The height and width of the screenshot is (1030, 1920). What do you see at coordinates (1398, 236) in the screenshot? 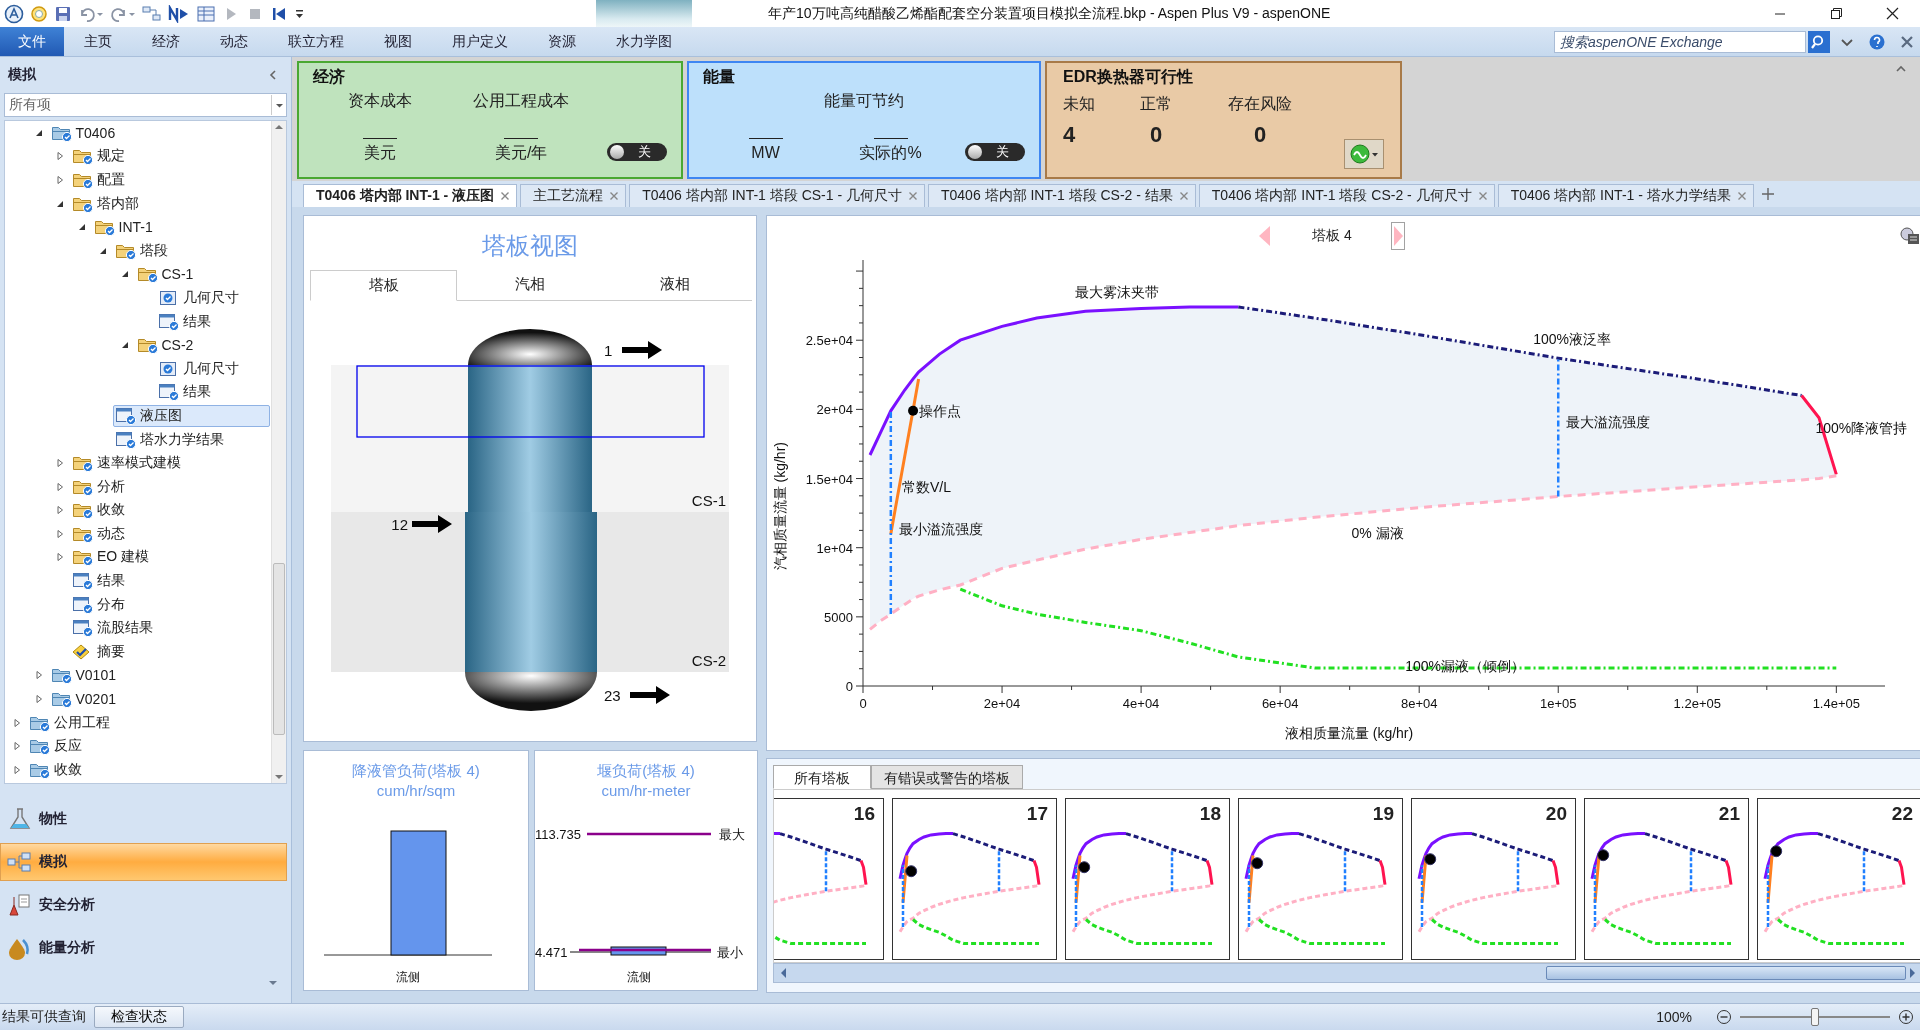
I see `next-tray-icon` at bounding box center [1398, 236].